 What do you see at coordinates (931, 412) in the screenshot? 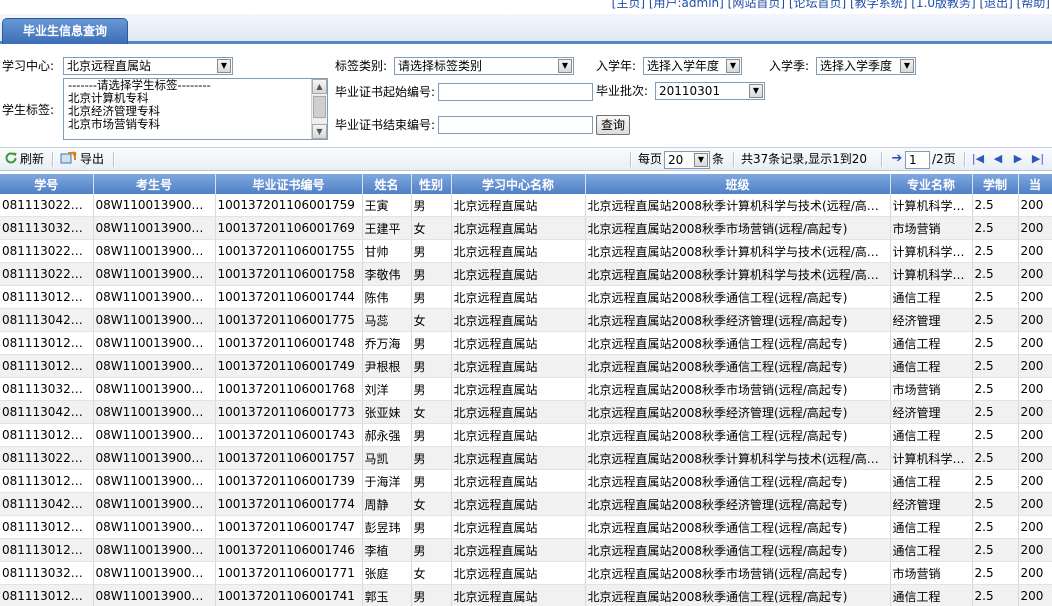
I see `table-cell: 经济管理` at bounding box center [931, 412].